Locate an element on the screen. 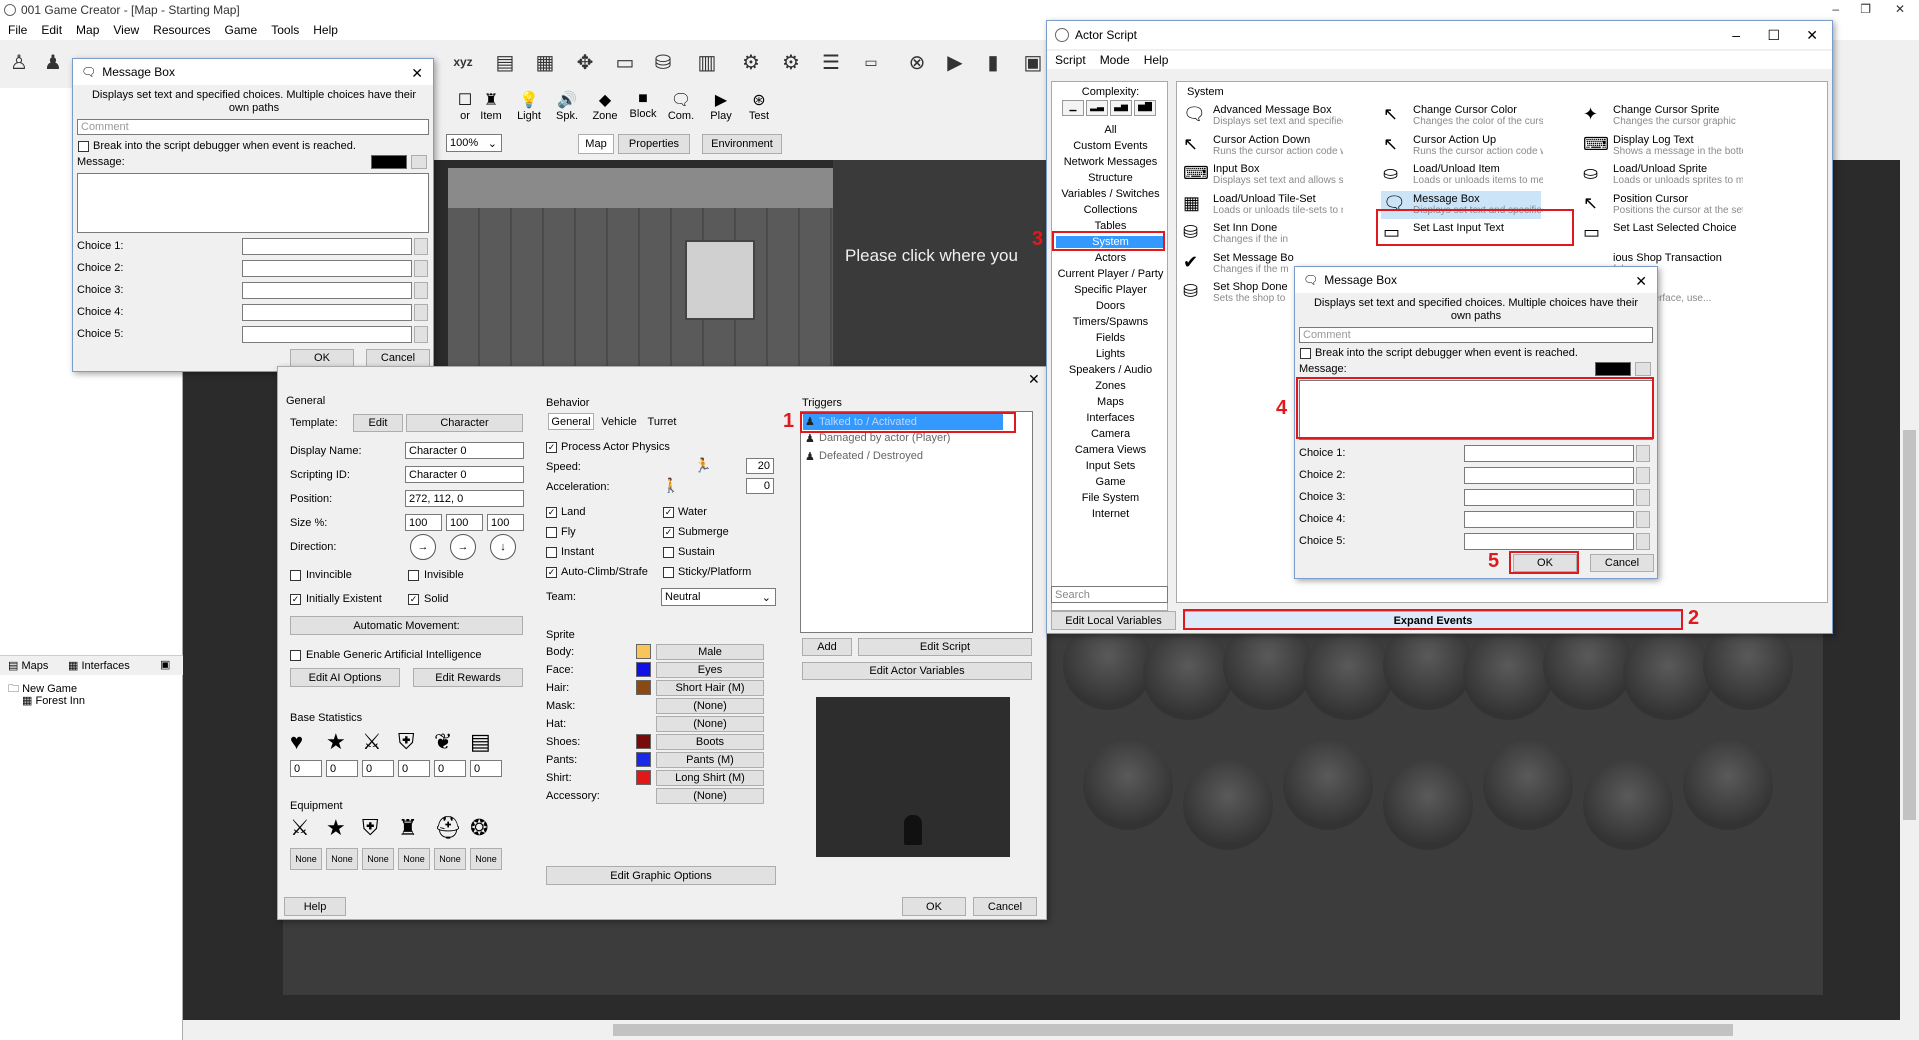  map-tool-speaker: 🔊 Spk. is located at coordinates (567, 106).